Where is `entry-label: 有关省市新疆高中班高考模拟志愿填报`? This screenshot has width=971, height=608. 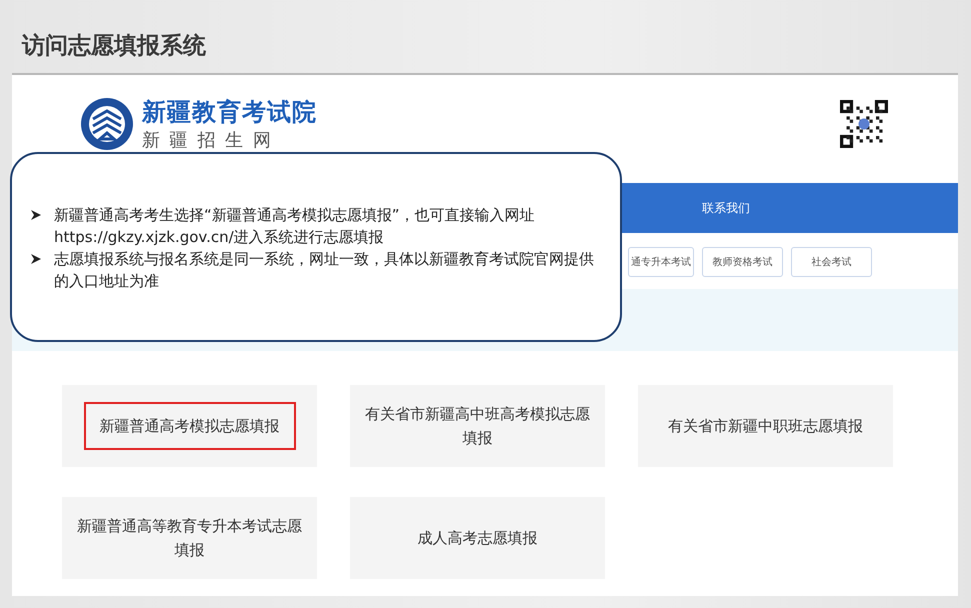
entry-label: 有关省市新疆高中班高考模拟志愿填报 is located at coordinates (477, 426).